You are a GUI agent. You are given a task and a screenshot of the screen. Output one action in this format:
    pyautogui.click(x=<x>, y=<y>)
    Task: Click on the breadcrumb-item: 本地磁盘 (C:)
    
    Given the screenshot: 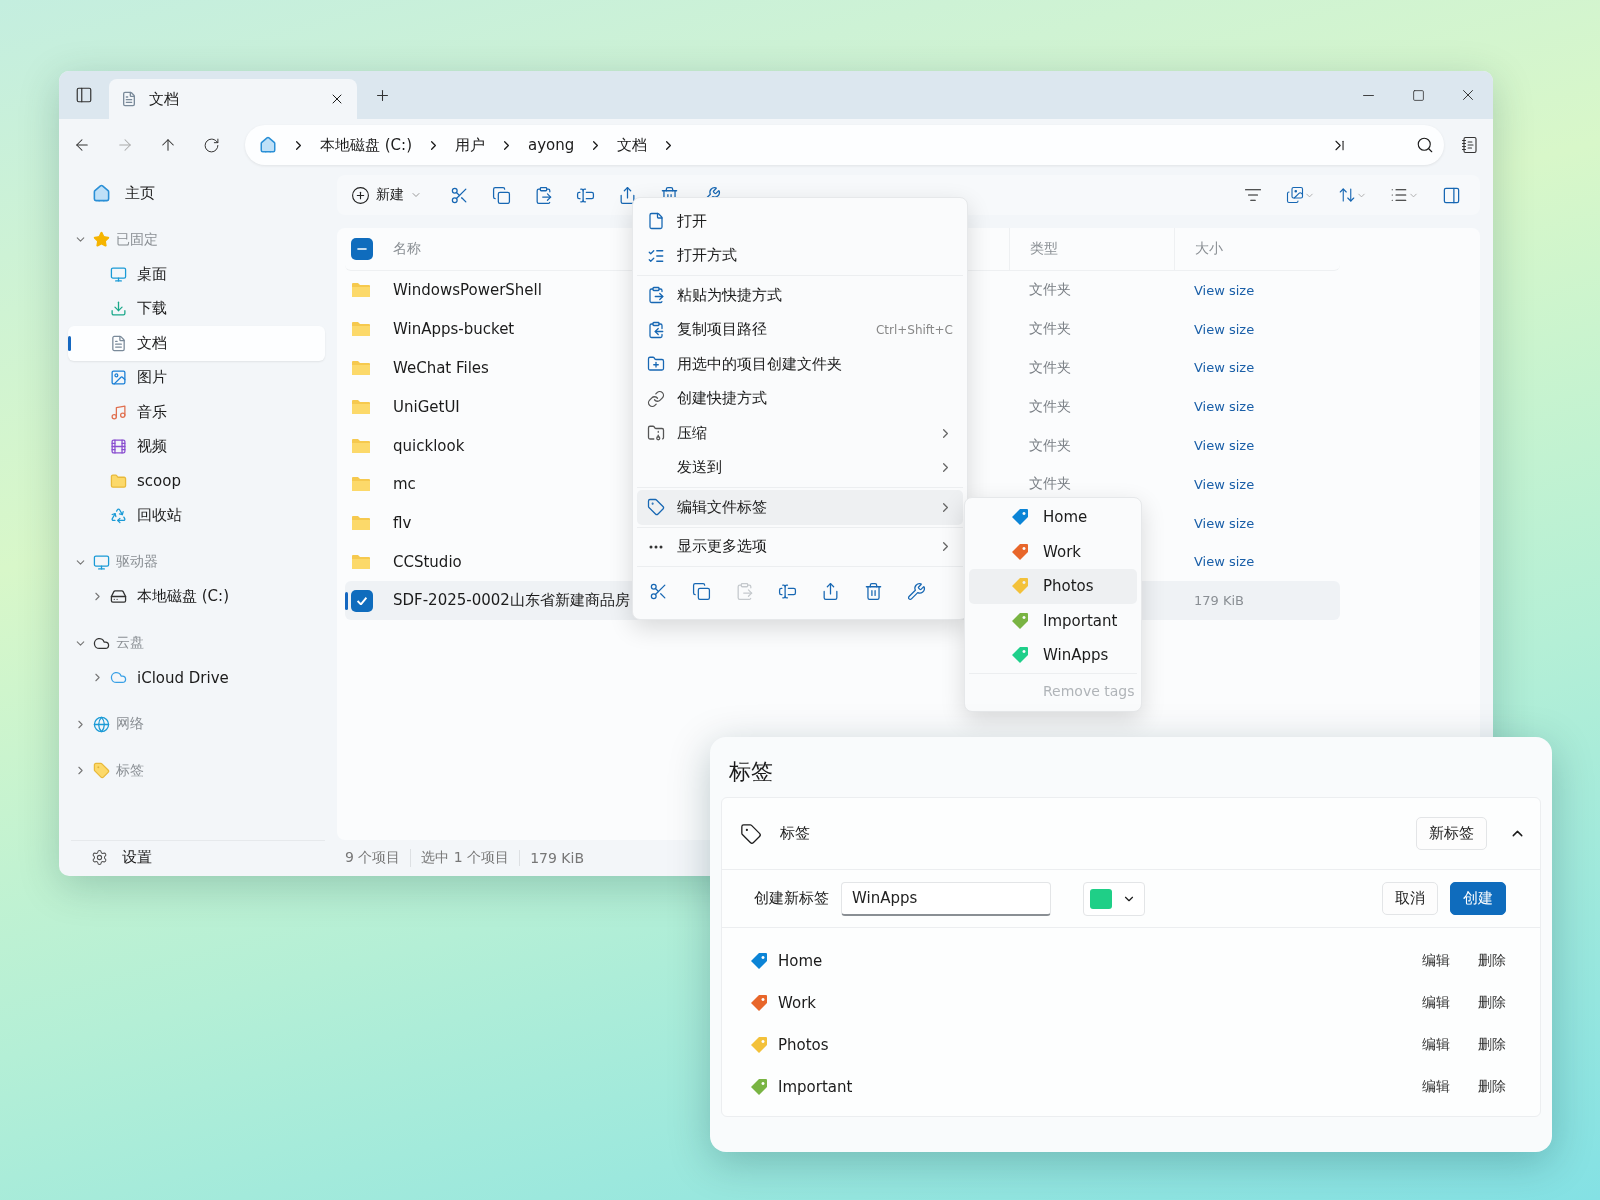 What is the action you would take?
    pyautogui.click(x=366, y=145)
    